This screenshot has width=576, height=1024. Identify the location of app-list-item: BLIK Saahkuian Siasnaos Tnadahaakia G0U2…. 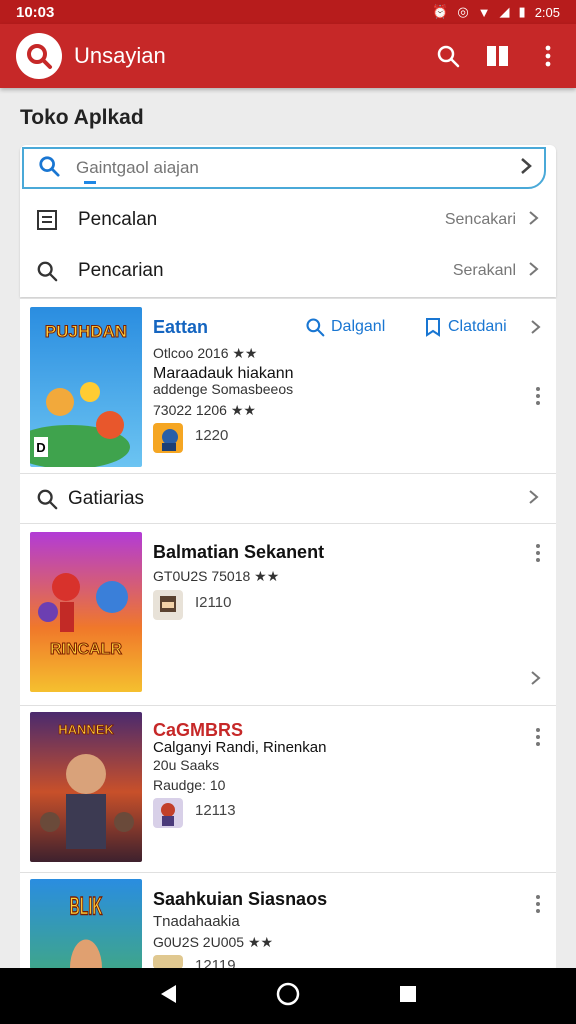
(288, 923).